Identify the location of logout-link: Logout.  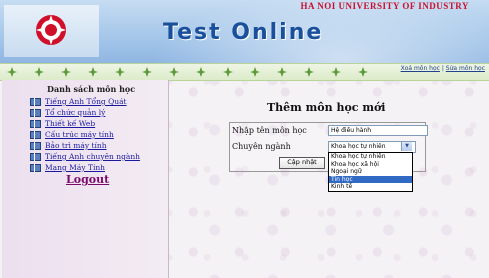
(87, 179).